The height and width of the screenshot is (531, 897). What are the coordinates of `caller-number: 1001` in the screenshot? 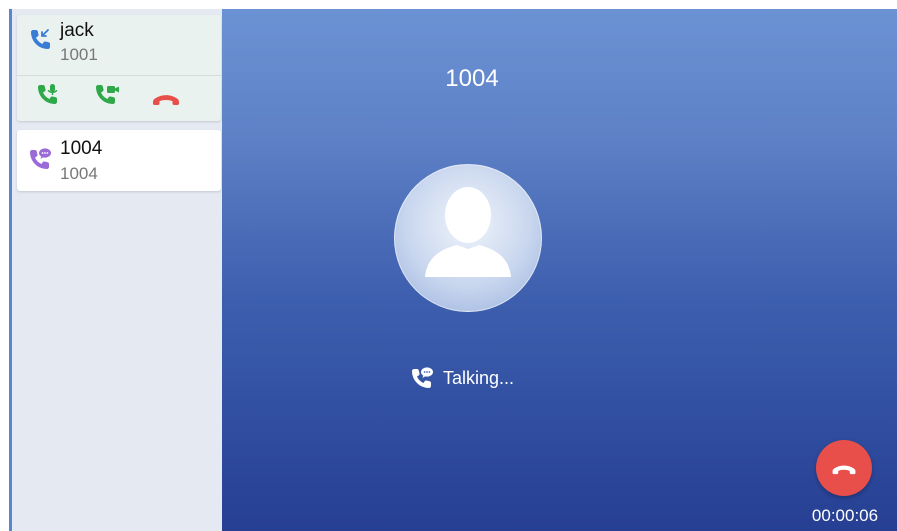 It's located at (79, 54).